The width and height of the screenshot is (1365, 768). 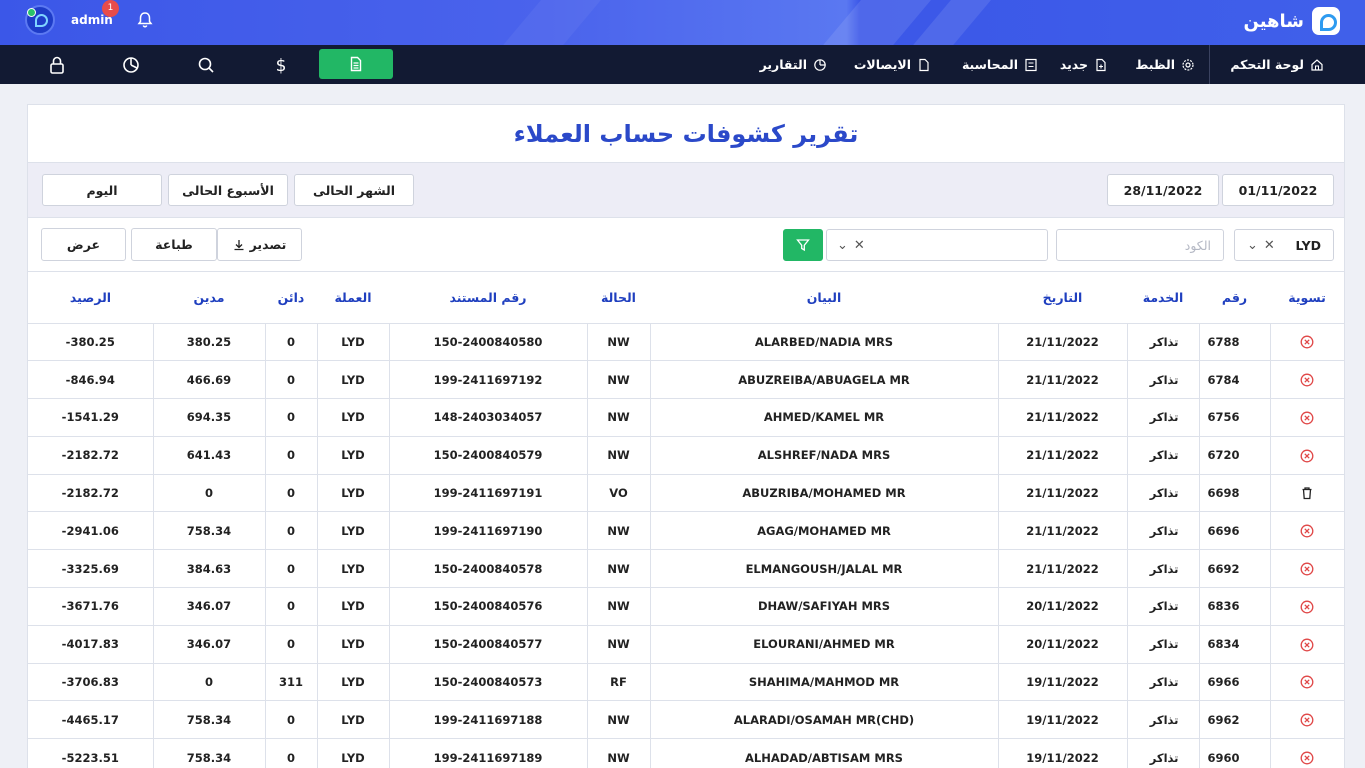 What do you see at coordinates (209, 298) in the screenshot?
I see `col-debit: مدين` at bounding box center [209, 298].